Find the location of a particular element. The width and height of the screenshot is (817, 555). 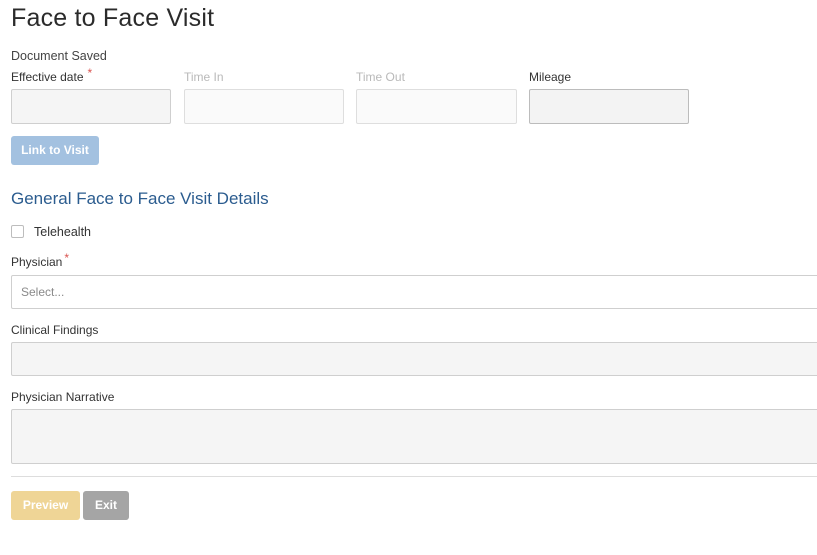

physician-label: Physician * is located at coordinates (40, 260).